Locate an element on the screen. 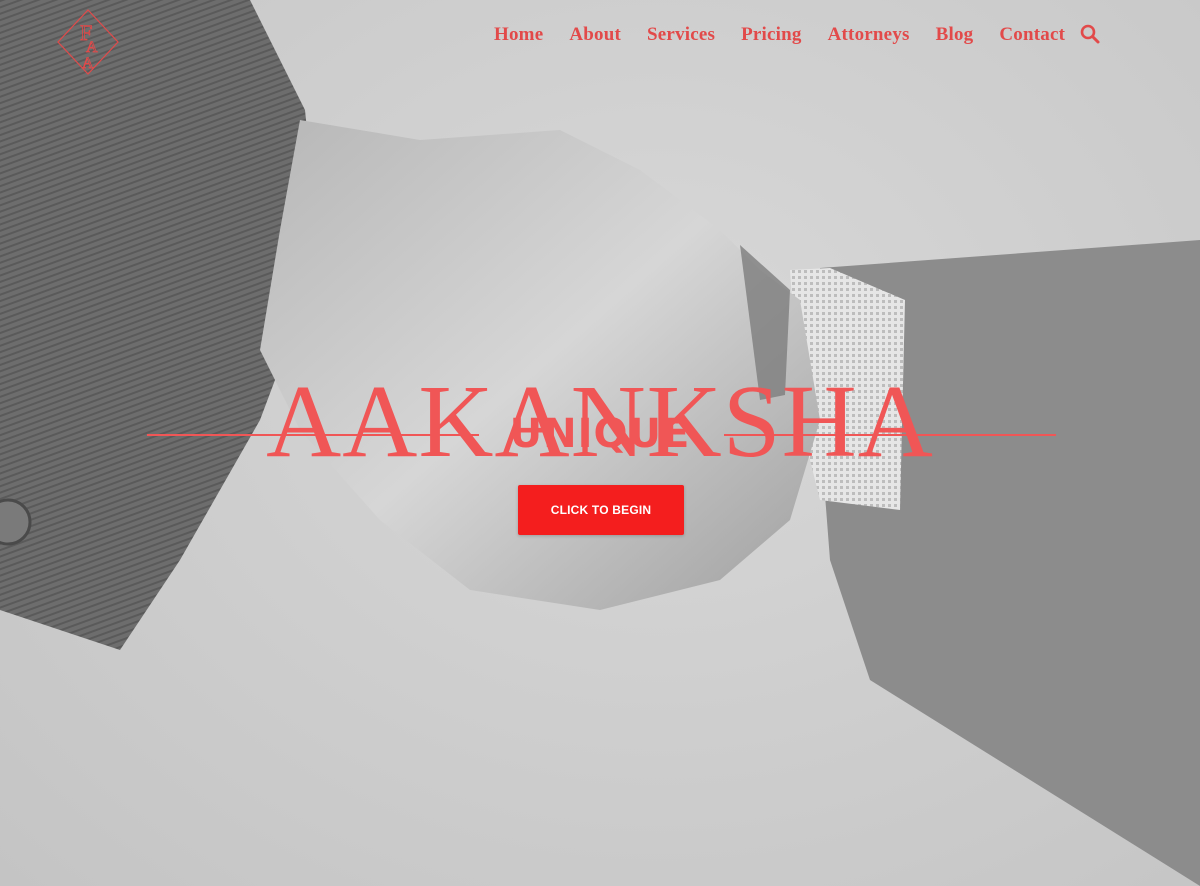  subtitle-divider-right is located at coordinates (890, 435).